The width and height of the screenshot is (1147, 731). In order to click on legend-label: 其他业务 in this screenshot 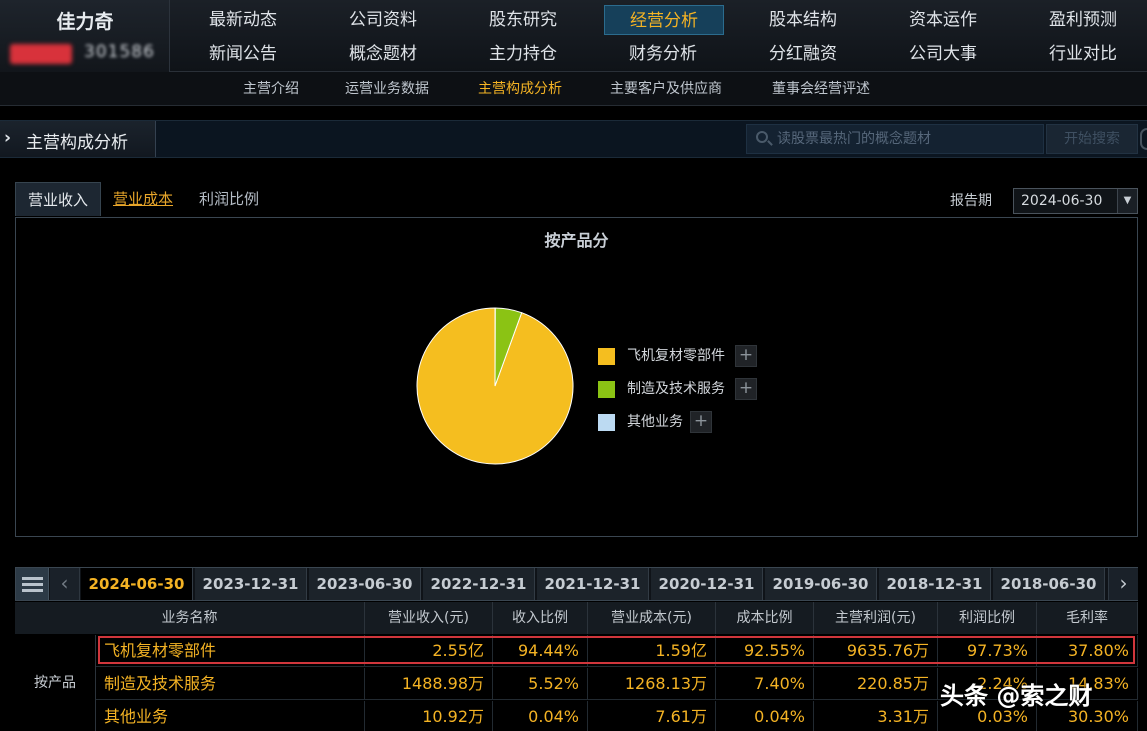, I will do `click(655, 422)`.